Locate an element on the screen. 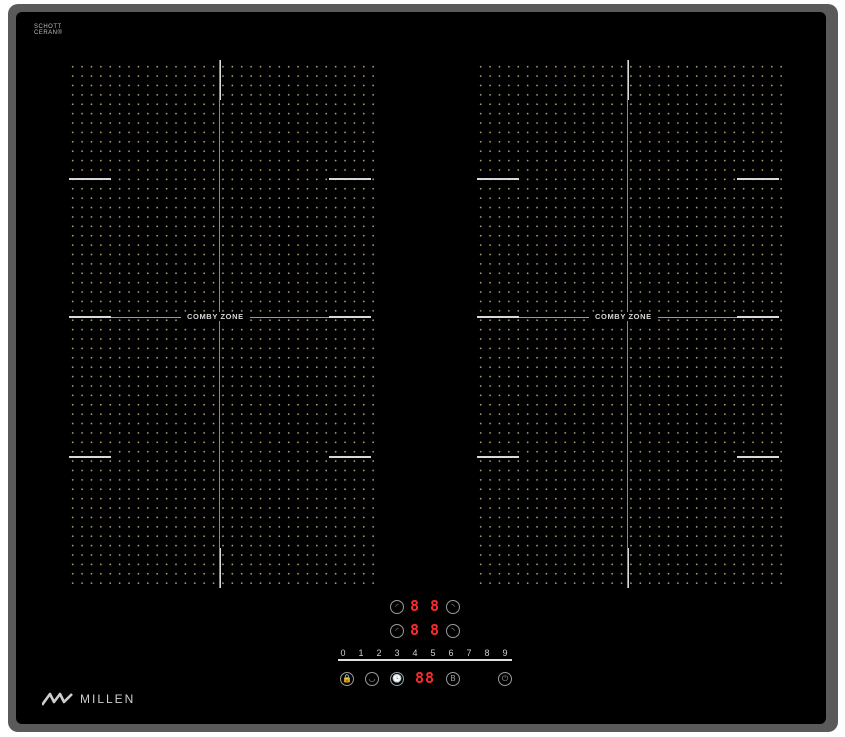 The width and height of the screenshot is (845, 737). power-level-8: 8 is located at coordinates (487, 653).